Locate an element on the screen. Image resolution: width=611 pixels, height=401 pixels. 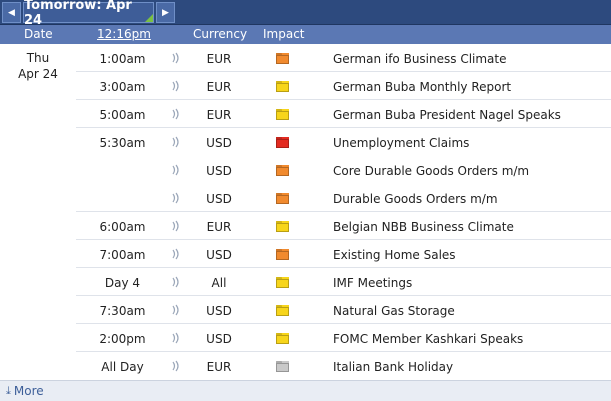
chevron-left-icon: ◀ is located at coordinates (11, 12).